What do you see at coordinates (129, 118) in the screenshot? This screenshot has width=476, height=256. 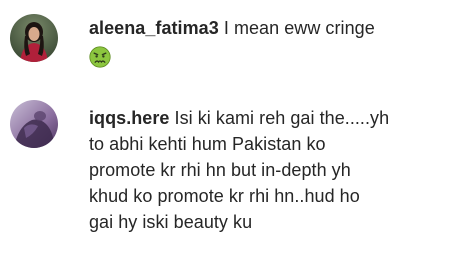 I see `comment-username: iqqs.here` at bounding box center [129, 118].